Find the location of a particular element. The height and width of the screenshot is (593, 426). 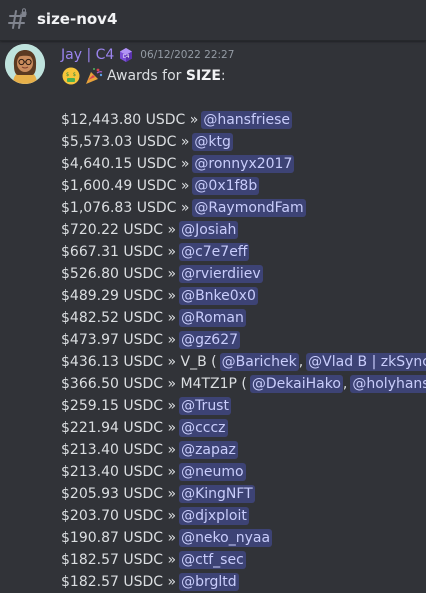

award-row: $1,076.83 USDC » @RaymondFam is located at coordinates (243, 208).